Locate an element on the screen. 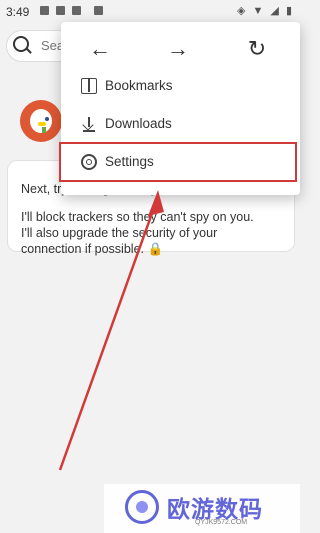 The width and height of the screenshot is (320, 533). menu-item-downloads: Downloads is located at coordinates (180, 125).